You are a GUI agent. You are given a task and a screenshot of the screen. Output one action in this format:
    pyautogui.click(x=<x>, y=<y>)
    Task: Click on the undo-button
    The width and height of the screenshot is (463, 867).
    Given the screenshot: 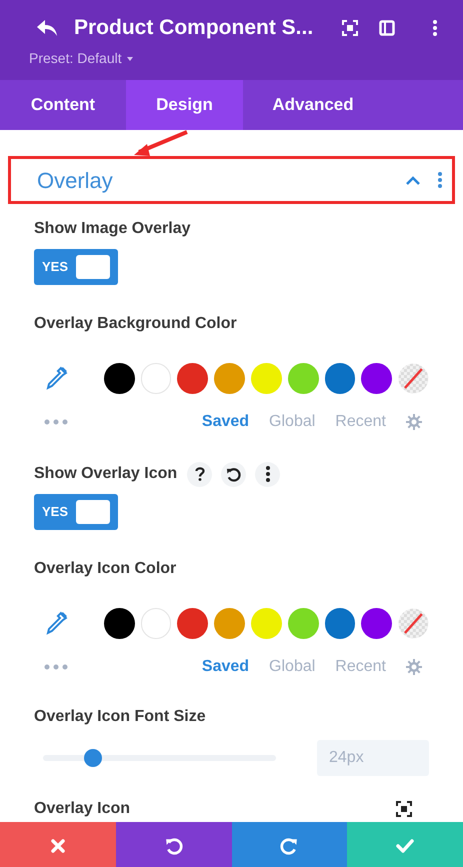 What is the action you would take?
    pyautogui.click(x=174, y=844)
    